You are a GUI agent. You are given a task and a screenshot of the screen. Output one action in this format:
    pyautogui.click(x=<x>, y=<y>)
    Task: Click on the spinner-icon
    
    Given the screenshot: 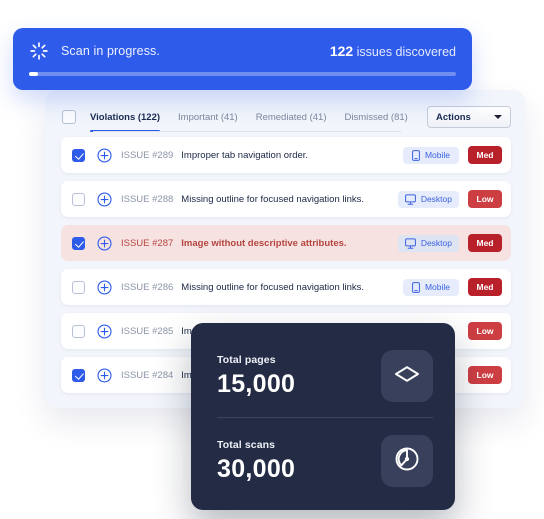 What is the action you would take?
    pyautogui.click(x=39, y=51)
    